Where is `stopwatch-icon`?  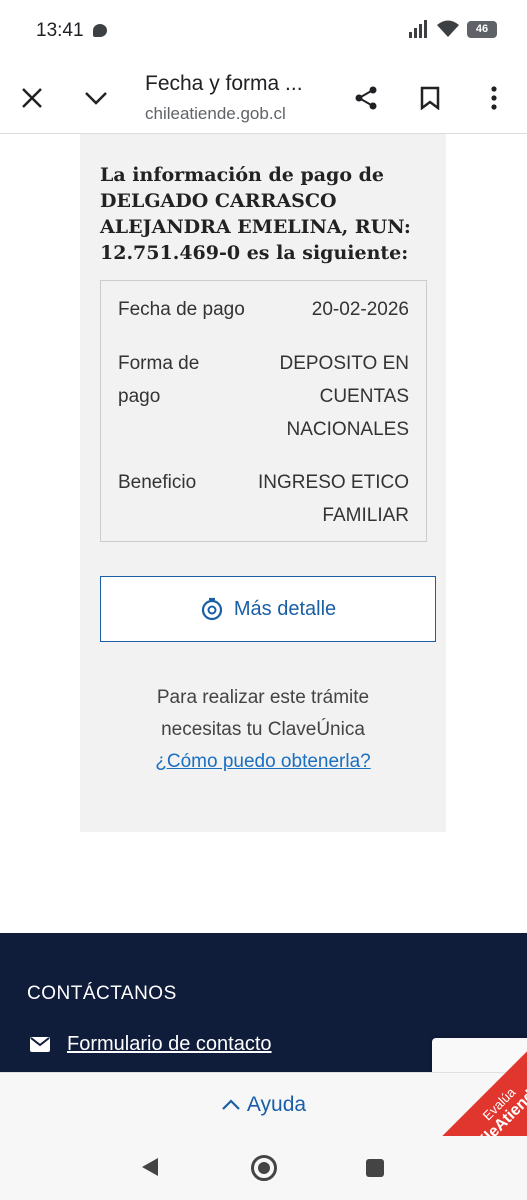
stopwatch-icon is located at coordinates (211, 609).